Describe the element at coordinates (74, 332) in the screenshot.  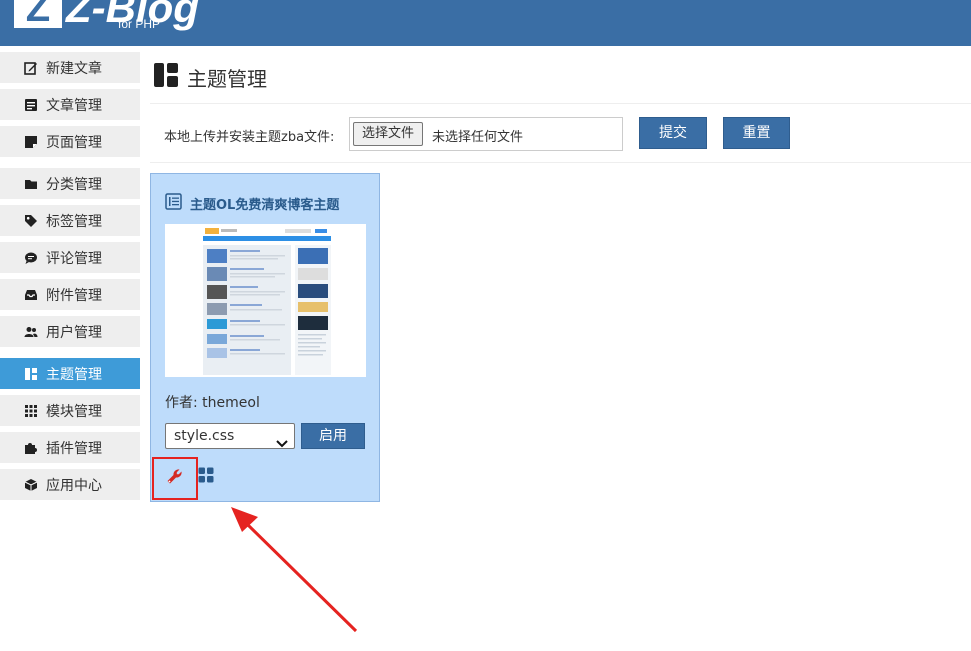
I see `sidebar-item-label: 用户管理` at that location.